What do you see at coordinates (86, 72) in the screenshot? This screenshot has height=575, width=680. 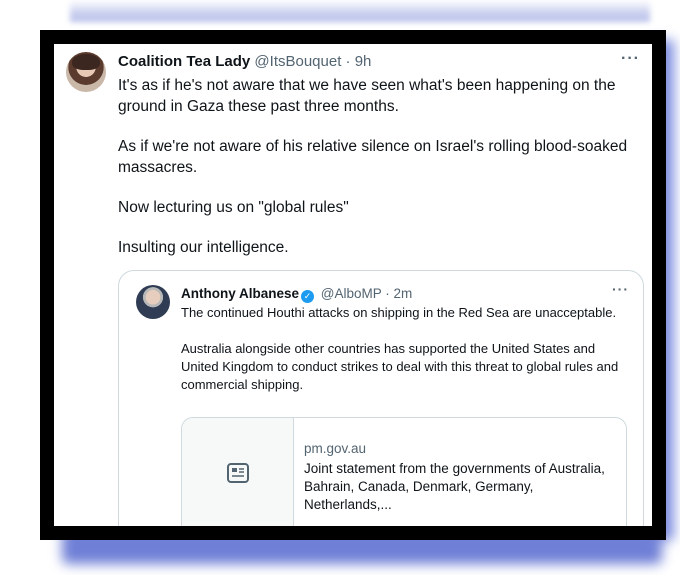 I see `avatar` at bounding box center [86, 72].